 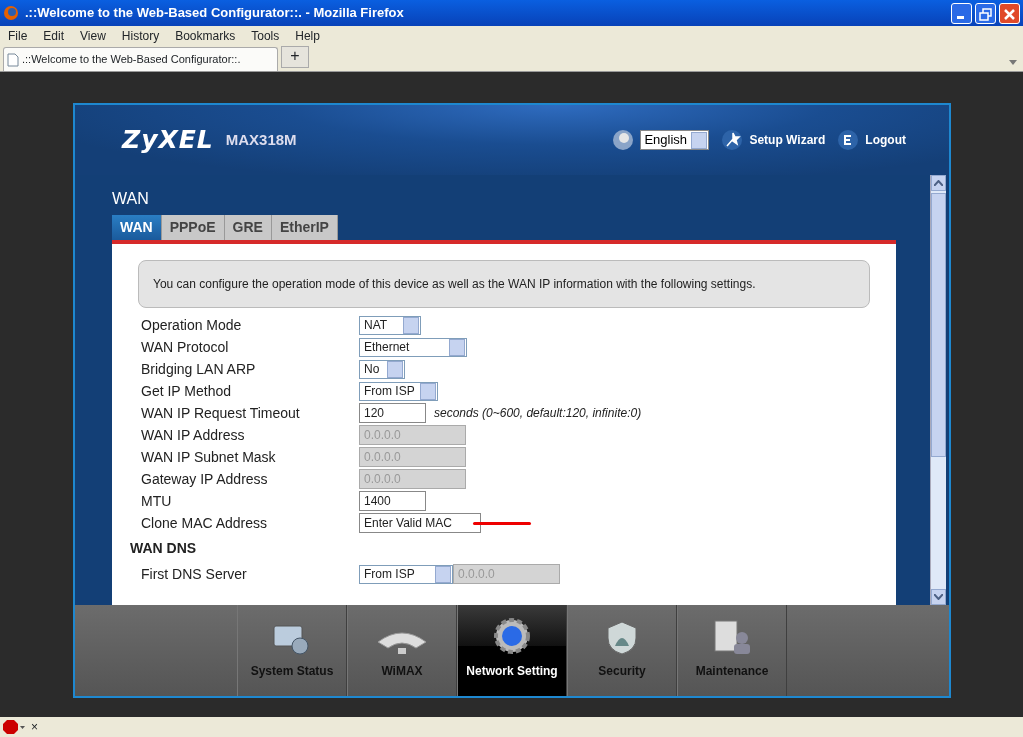 I want to click on page-title: WAN, so click(x=131, y=199).